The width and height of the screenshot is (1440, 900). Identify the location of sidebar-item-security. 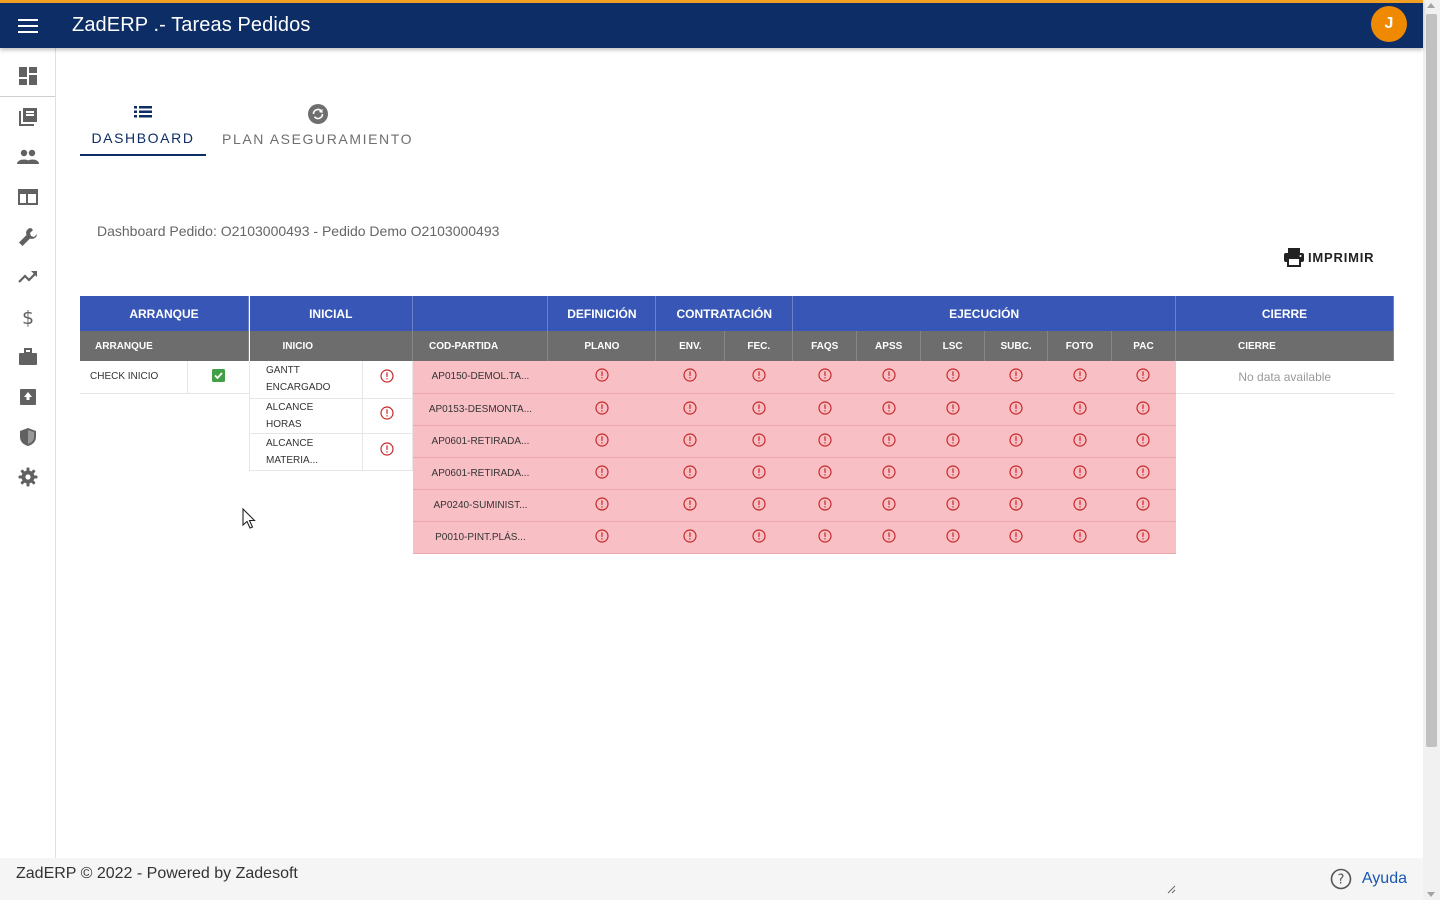
(27, 437).